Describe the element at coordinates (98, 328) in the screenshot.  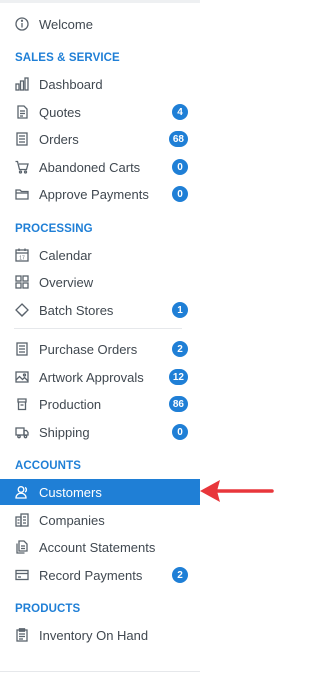
I see `section-divider` at that location.